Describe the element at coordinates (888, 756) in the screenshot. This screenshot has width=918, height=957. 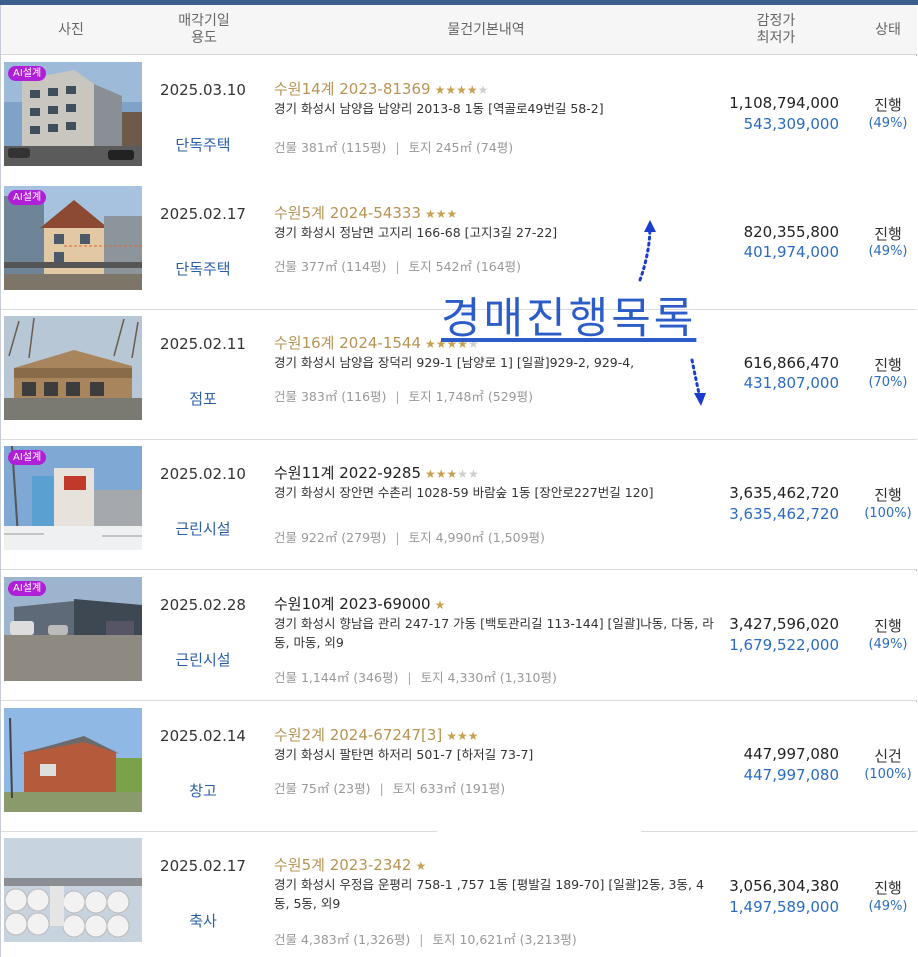
I see `status-label: 신건` at that location.